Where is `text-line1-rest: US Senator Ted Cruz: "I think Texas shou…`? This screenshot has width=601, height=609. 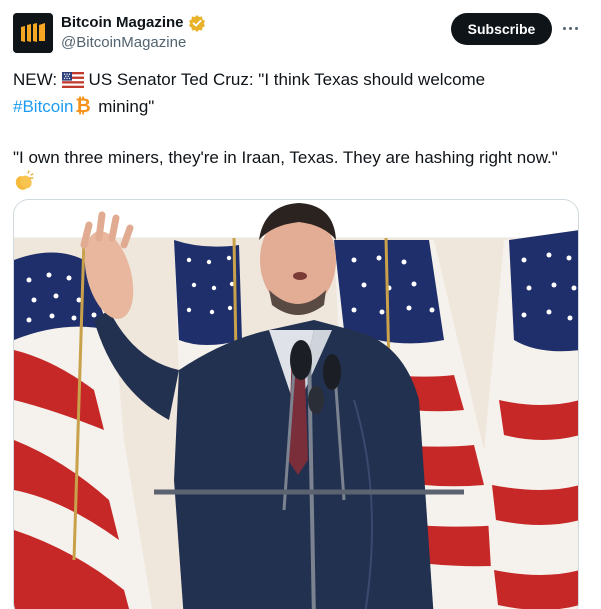 text-line1-rest: US Senator Ted Cruz: "I think Texas shou… is located at coordinates (284, 79).